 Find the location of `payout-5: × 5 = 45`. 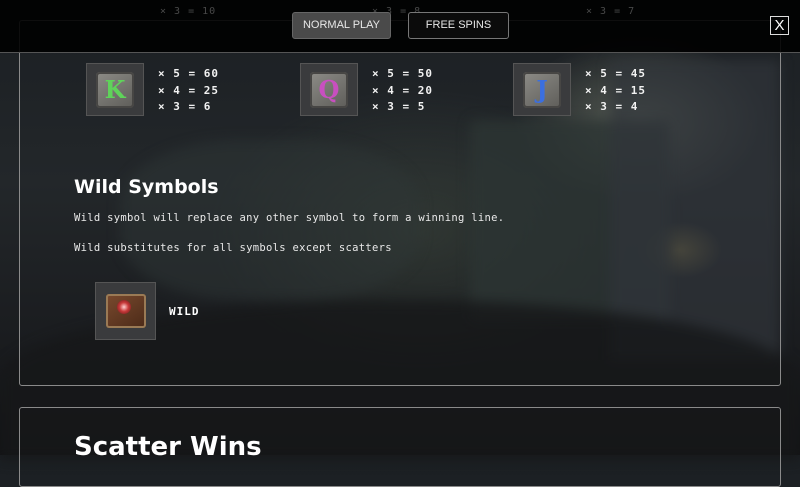

payout-5: × 5 = 45 is located at coordinates (615, 73).